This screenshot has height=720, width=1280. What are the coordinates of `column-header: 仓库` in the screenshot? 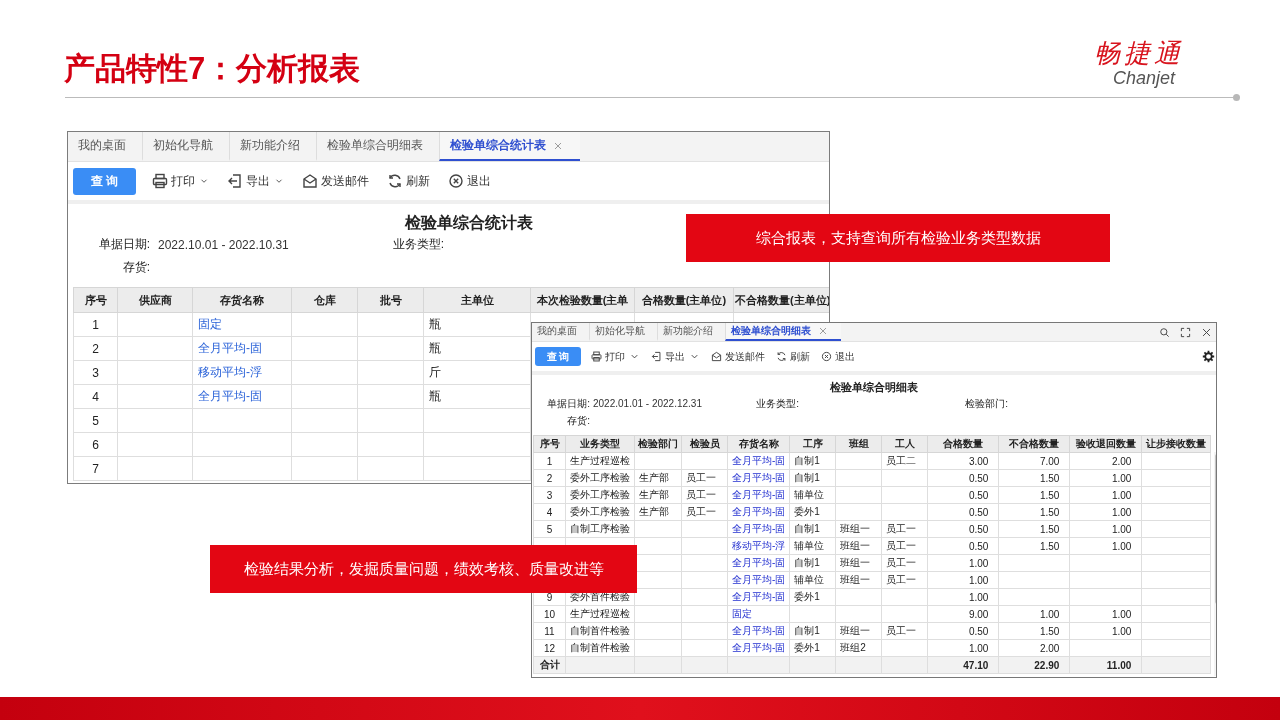 It's located at (324, 300).